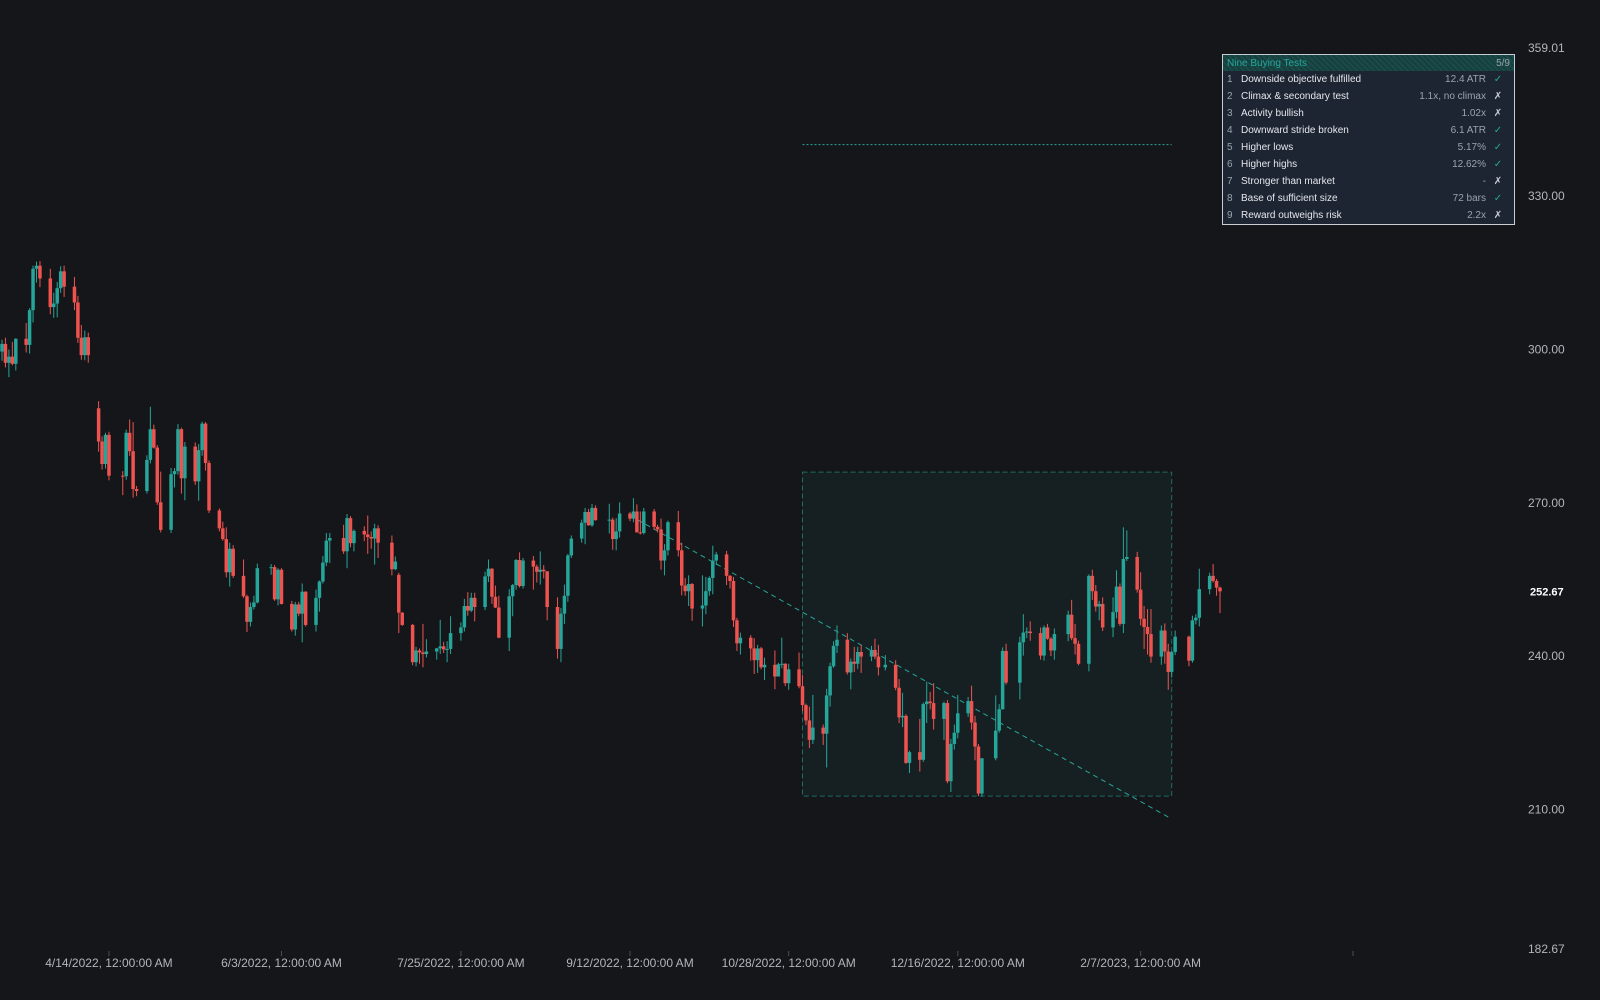  What do you see at coordinates (789, 963) in the screenshot?
I see `time-tick-label: 10/28/2022, 12:00:00 AM` at bounding box center [789, 963].